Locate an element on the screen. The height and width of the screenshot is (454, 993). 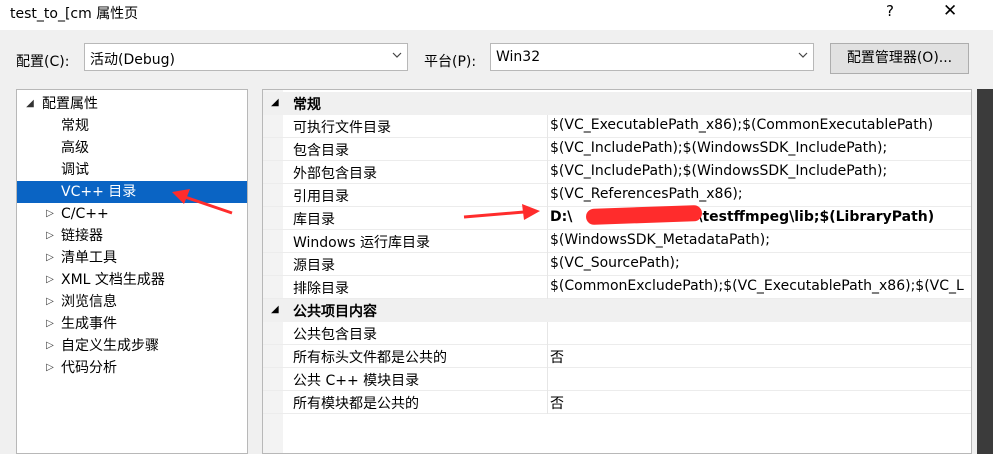
tree-item-label: 生成事件 is located at coordinates (89, 324).